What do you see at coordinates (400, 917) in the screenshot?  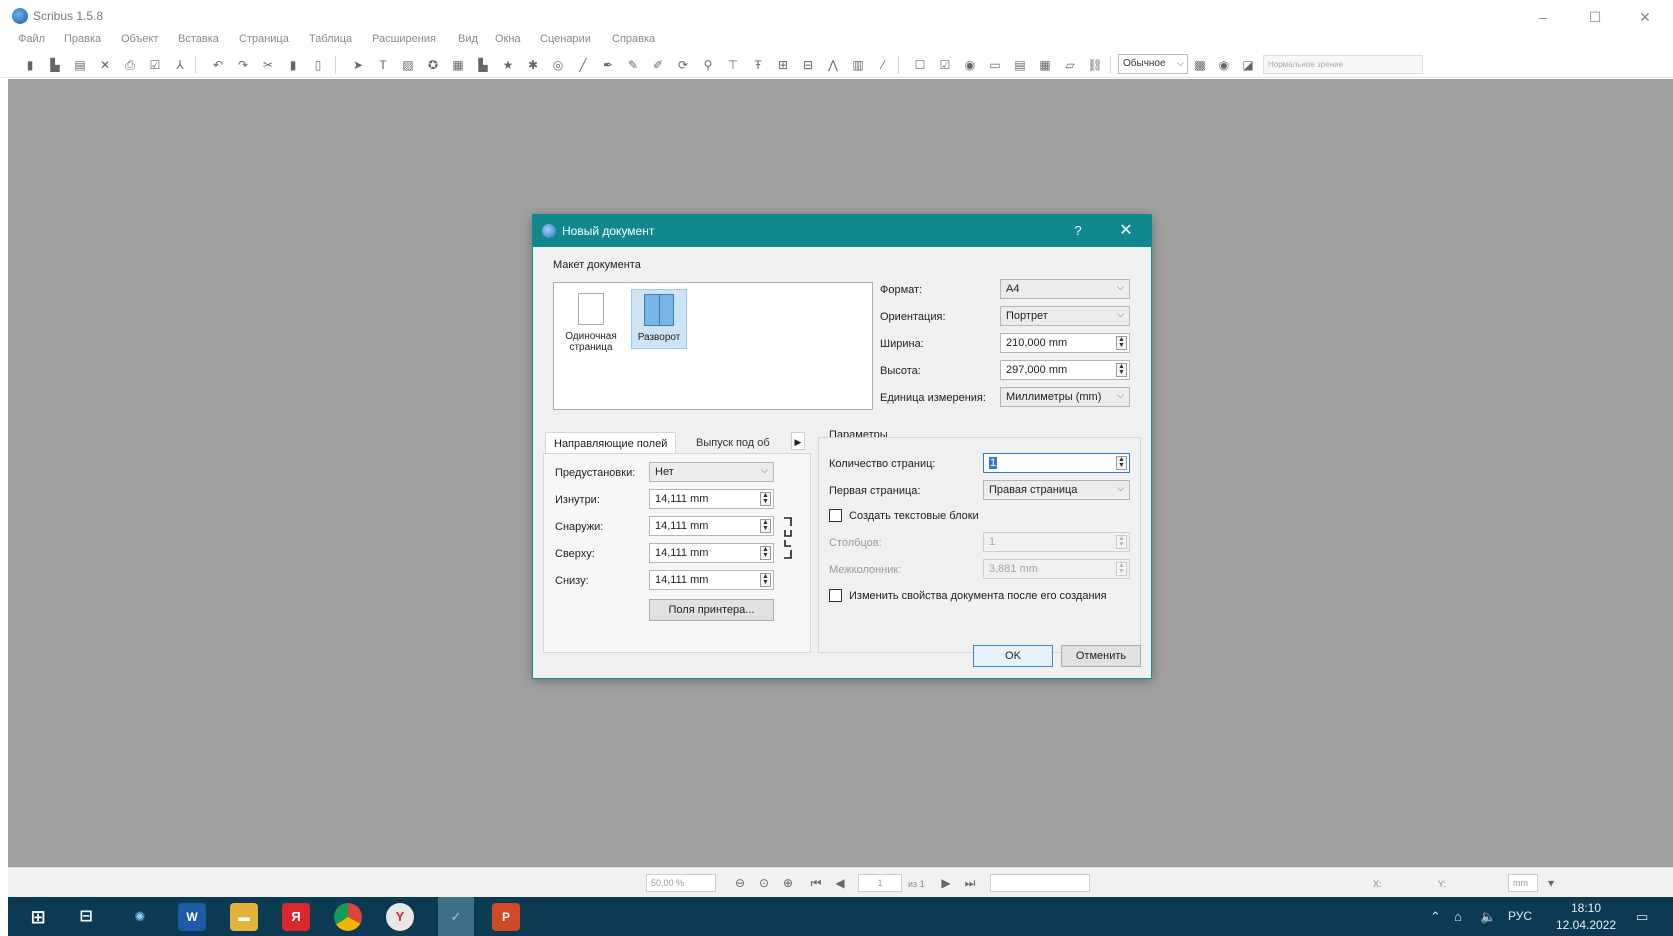 I see `yandex-browser-icon: Y` at bounding box center [400, 917].